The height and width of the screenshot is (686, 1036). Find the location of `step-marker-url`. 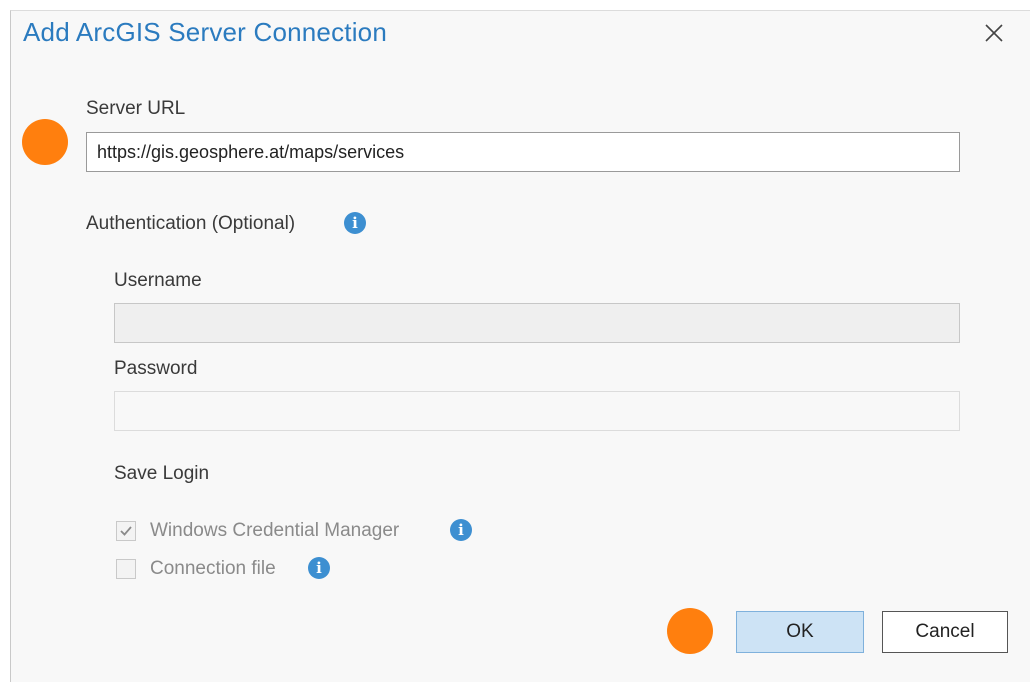

step-marker-url is located at coordinates (45, 142).